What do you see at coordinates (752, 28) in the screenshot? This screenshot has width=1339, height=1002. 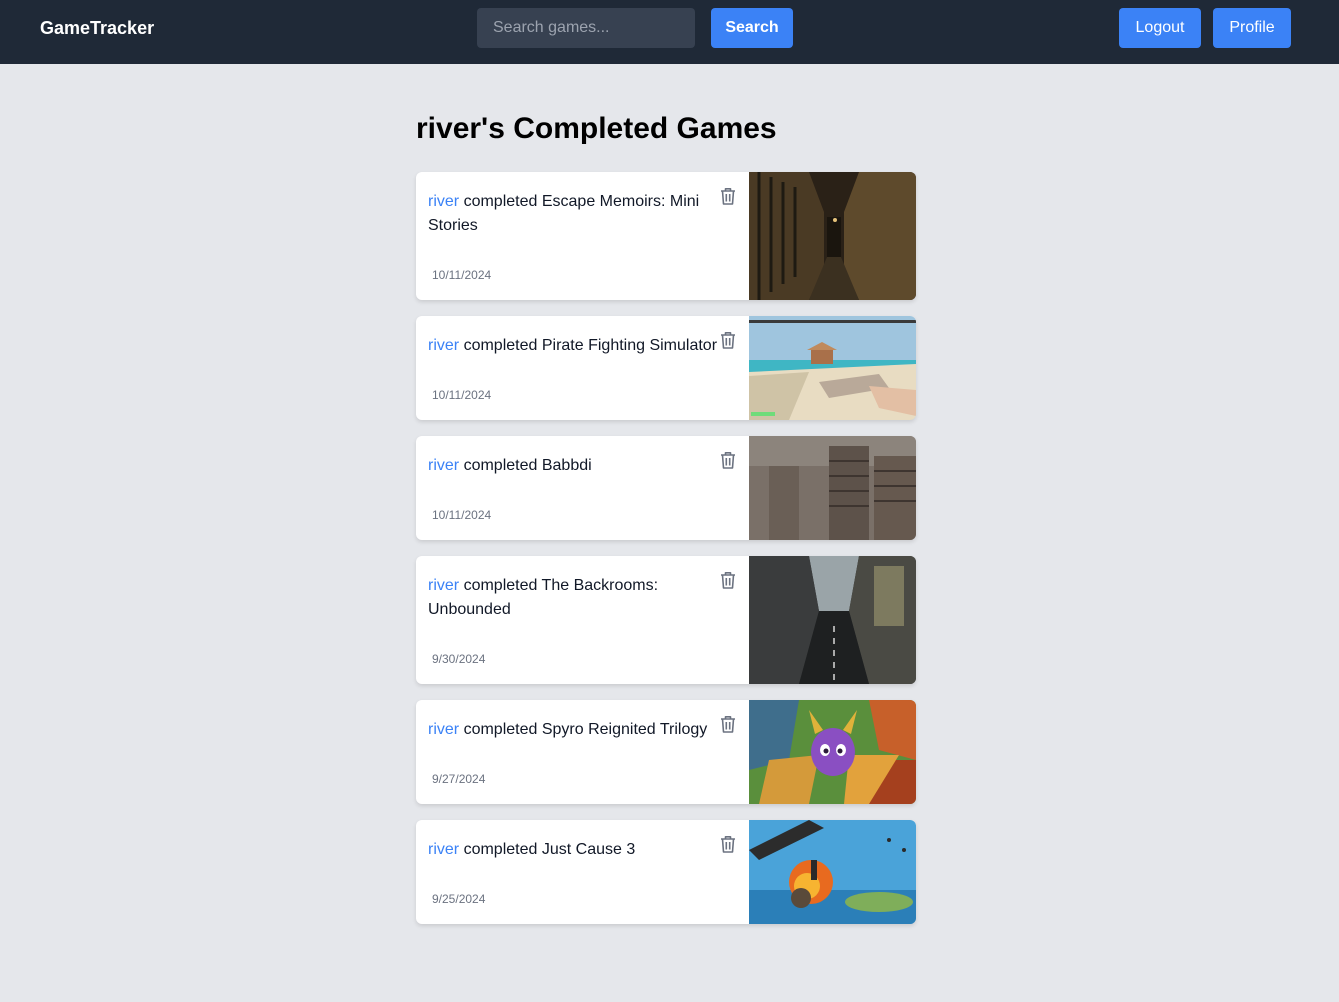 I see `search-button: Search` at bounding box center [752, 28].